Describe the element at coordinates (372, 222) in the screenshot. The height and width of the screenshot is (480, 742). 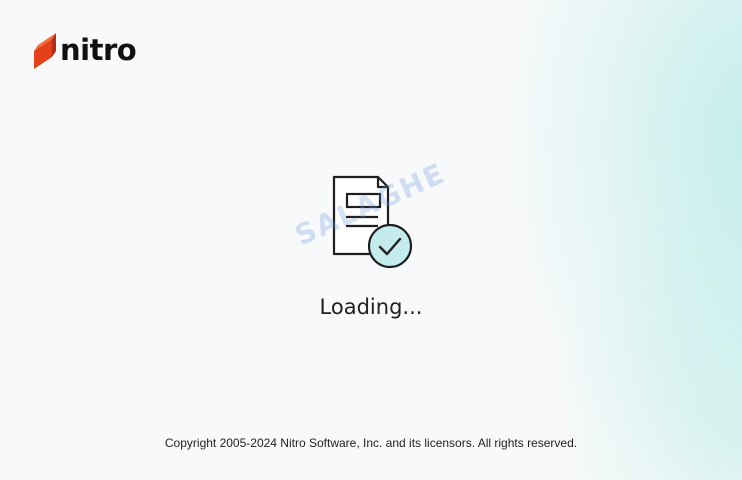
I see `document-check-icon` at that location.